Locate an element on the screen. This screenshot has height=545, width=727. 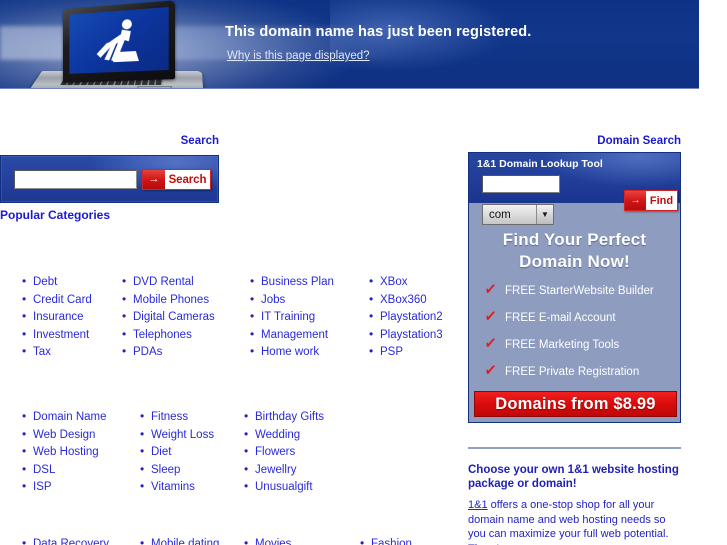
why-displayed-link: Why is this page displayed? is located at coordinates (298, 56).